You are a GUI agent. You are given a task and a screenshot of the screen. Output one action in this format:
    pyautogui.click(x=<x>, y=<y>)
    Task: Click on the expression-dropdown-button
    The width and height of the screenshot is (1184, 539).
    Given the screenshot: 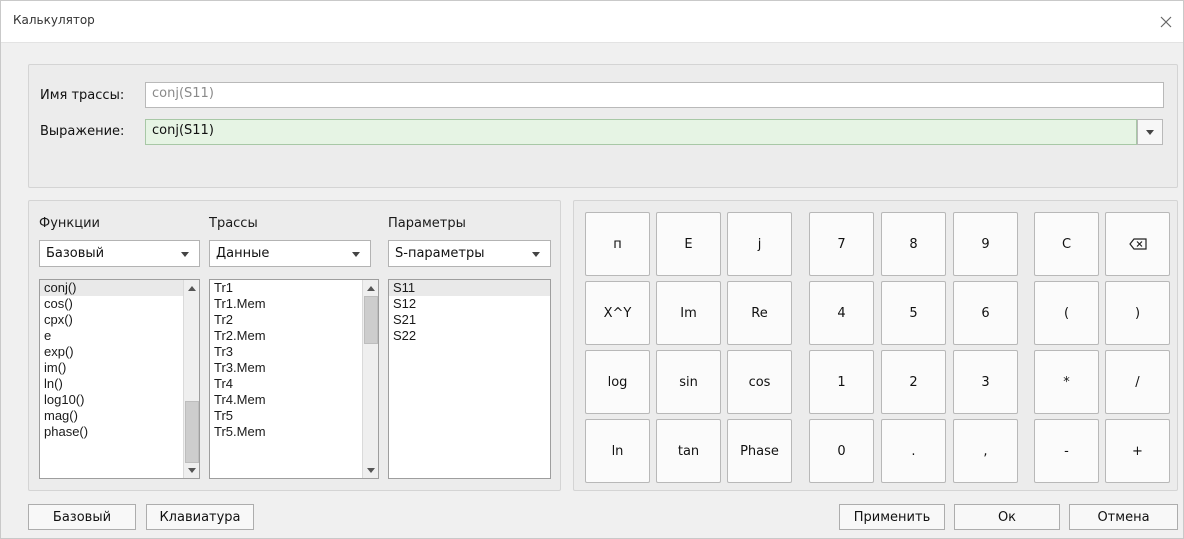 What is the action you would take?
    pyautogui.click(x=1150, y=132)
    